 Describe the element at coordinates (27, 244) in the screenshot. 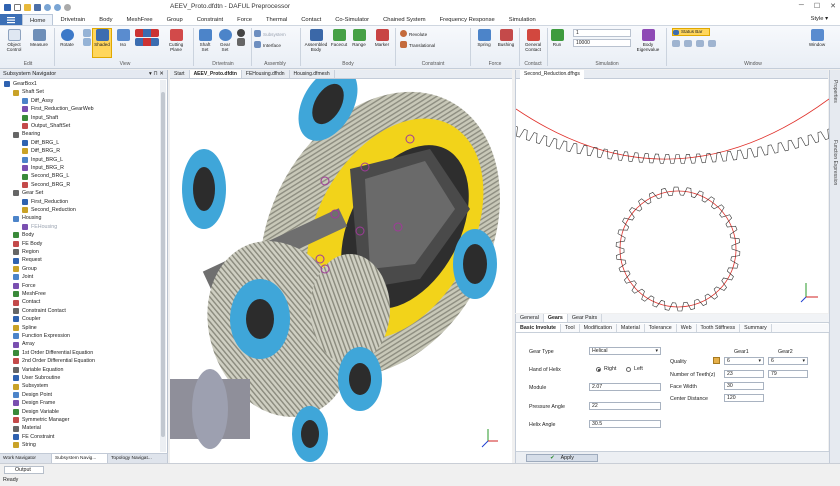

I see `tree-item: FE Body` at that location.